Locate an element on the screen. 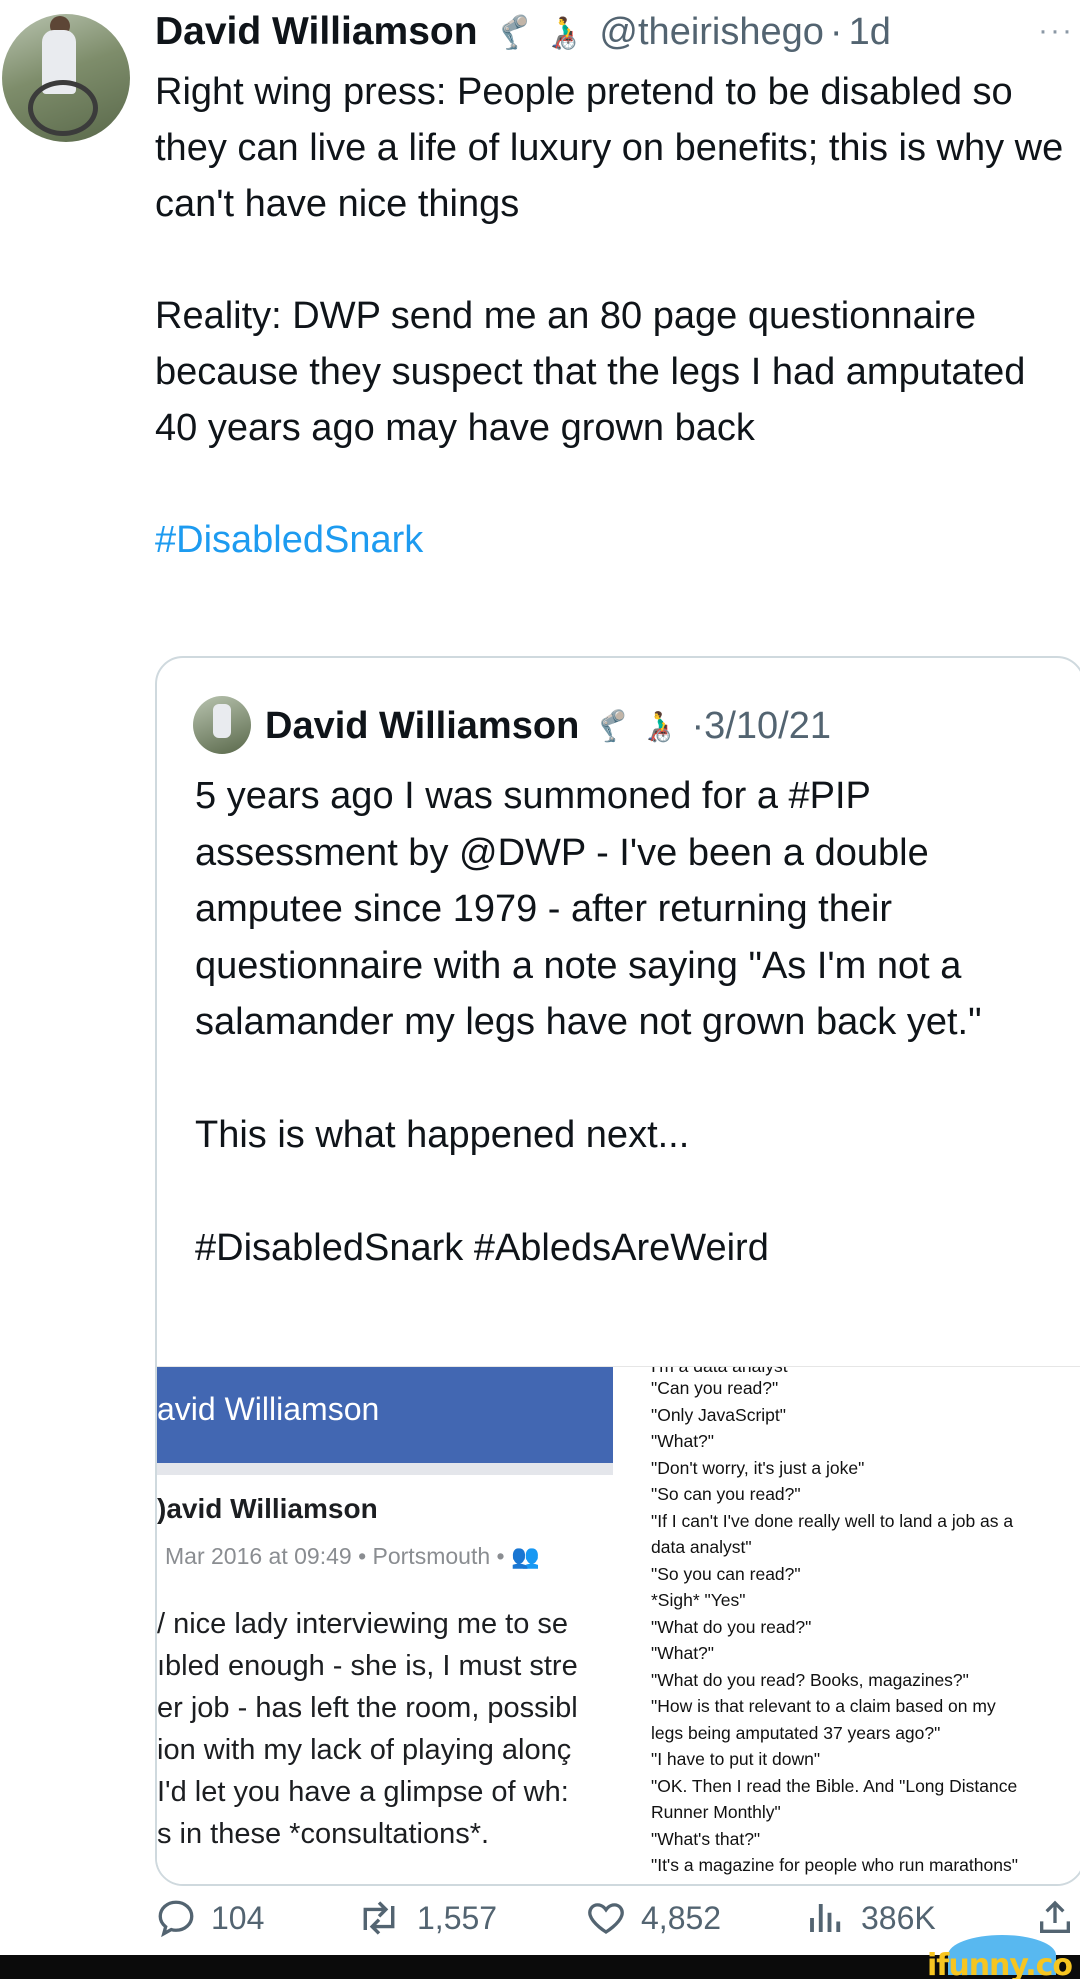 This screenshot has width=1080, height=1979. quoted-tweet-header: David Williamson 🦿 👨‍🦽 ·3/10/21 is located at coordinates (548, 726).